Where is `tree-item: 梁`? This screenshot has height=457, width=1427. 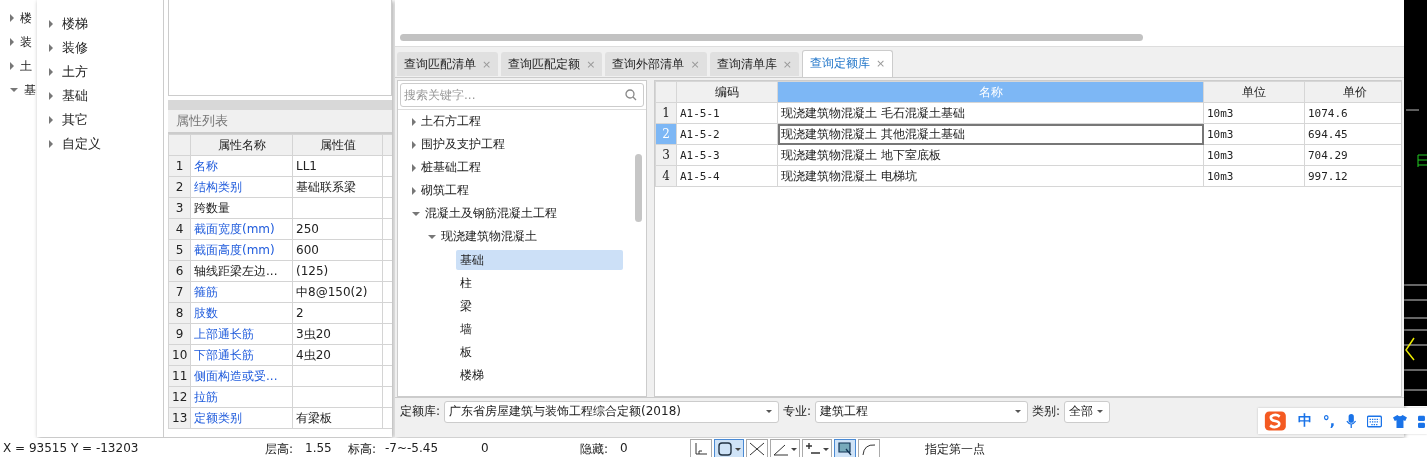
tree-item: 梁 is located at coordinates (539, 305).